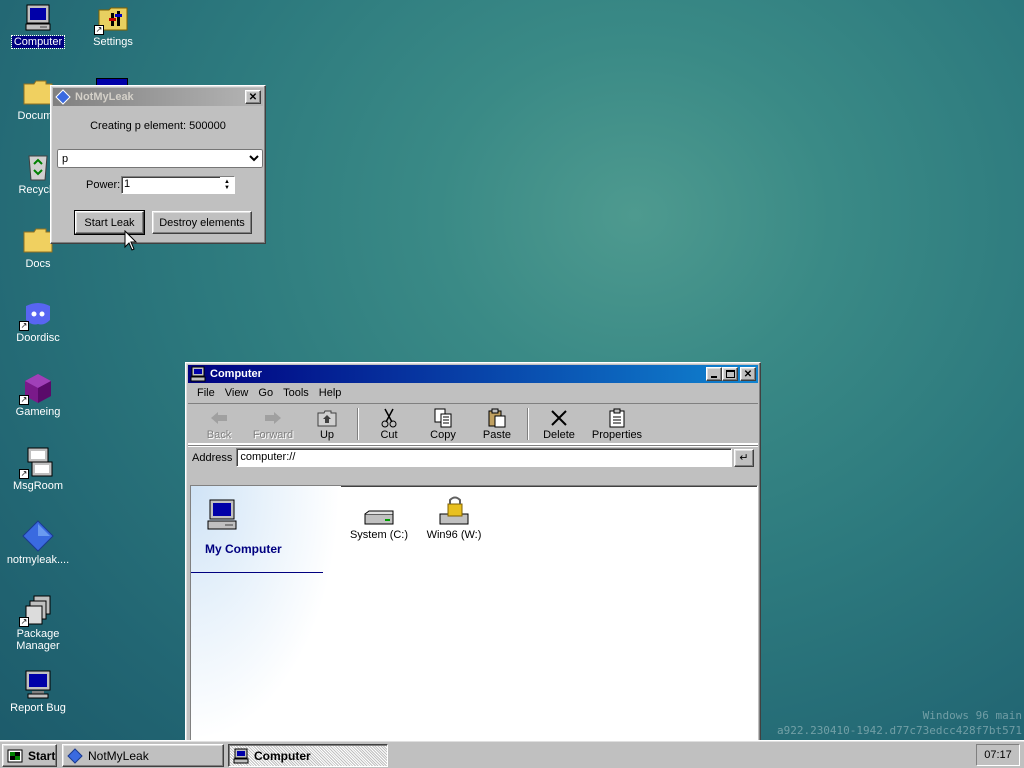  I want to click on back-label: Back, so click(219, 435).